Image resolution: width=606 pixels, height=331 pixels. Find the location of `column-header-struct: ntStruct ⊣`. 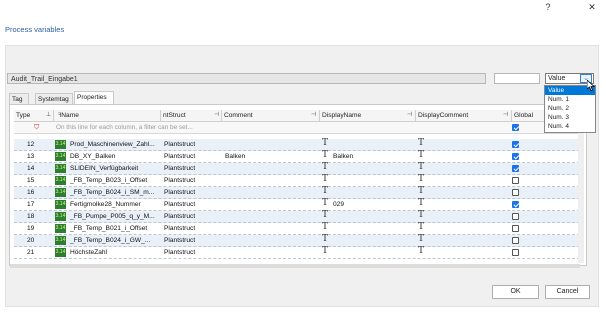

column-header-struct: ntStruct ⊣ is located at coordinates (191, 115).